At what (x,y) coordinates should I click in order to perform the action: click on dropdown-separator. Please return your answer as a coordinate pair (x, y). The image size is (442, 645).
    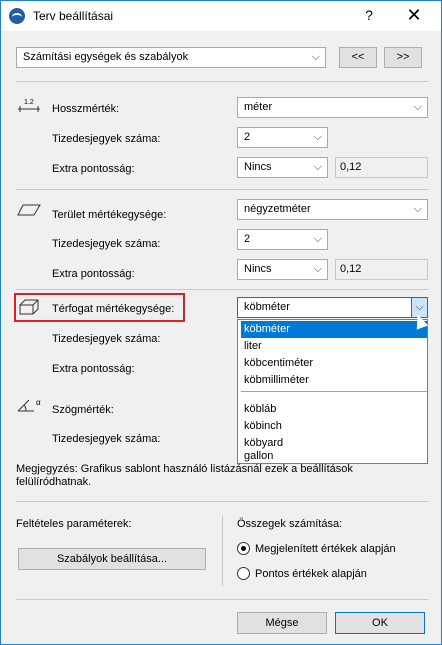
    Looking at the image, I should click on (334, 391).